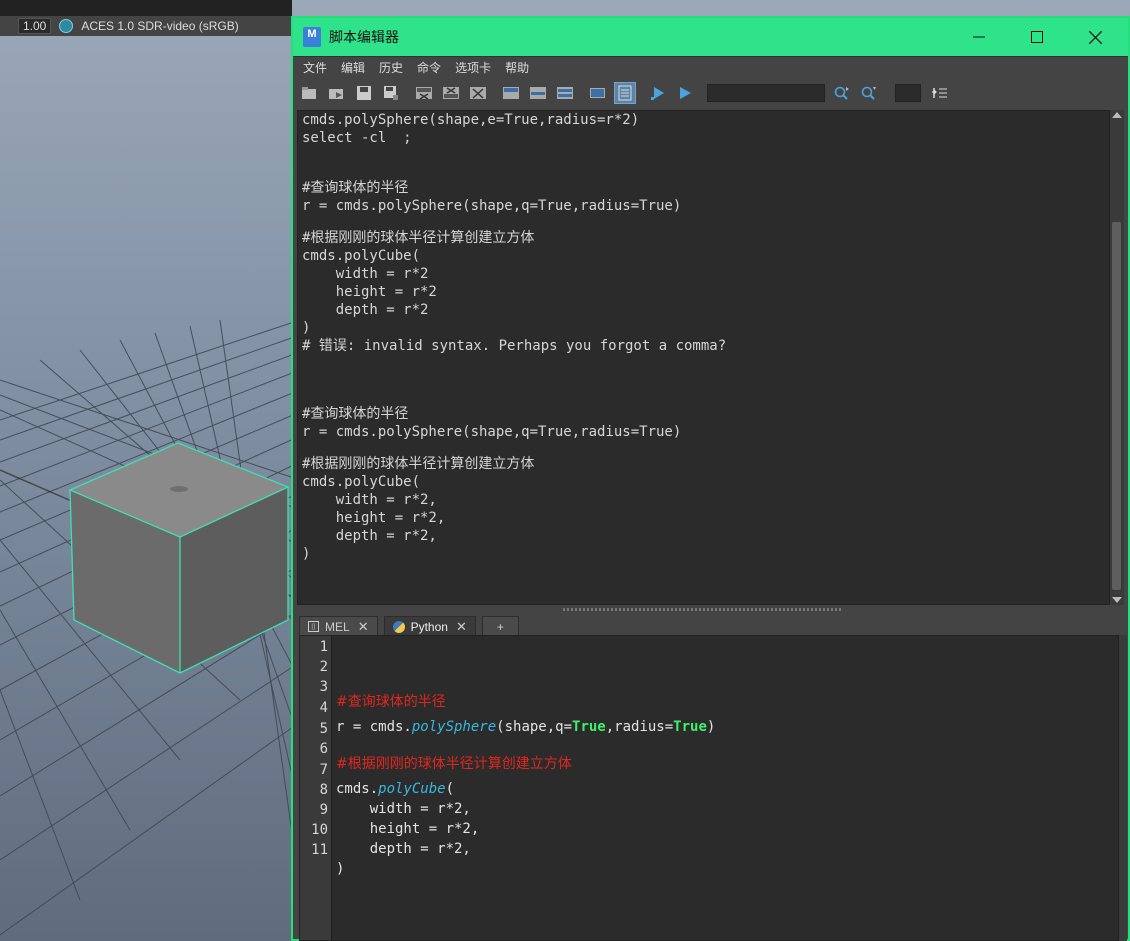 The image size is (1130, 941). Describe the element at coordinates (471, 120) in the screenshot. I see `history-line: cmds.polySphere(shape,e=True,radius=r*2)` at that location.